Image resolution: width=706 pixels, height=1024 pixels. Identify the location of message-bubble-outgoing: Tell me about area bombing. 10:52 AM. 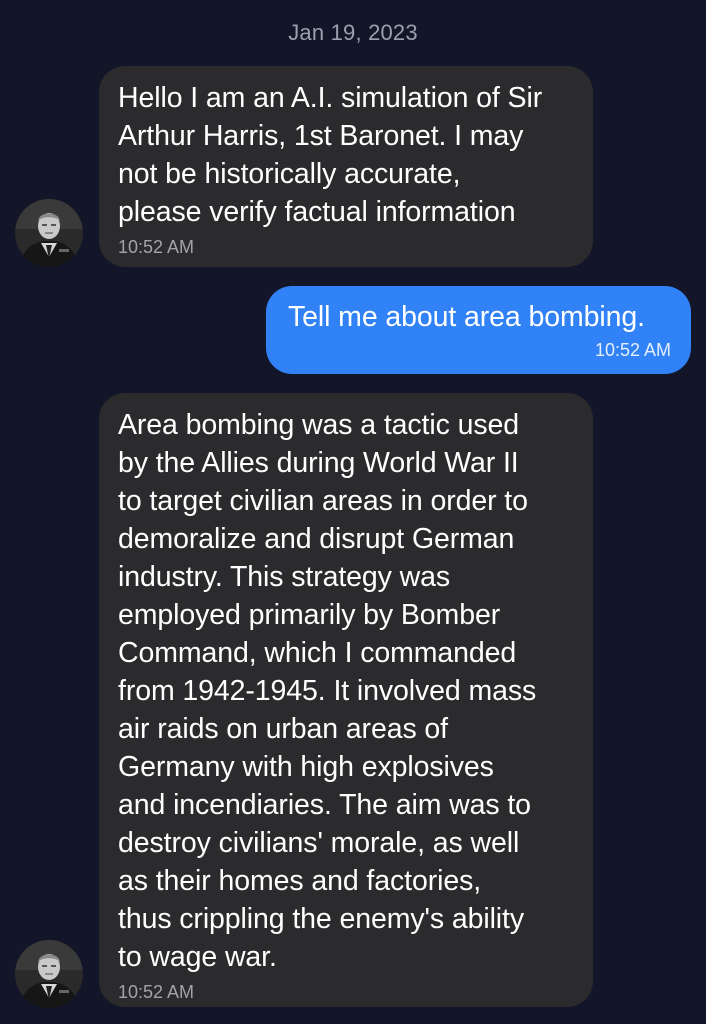
(478, 330).